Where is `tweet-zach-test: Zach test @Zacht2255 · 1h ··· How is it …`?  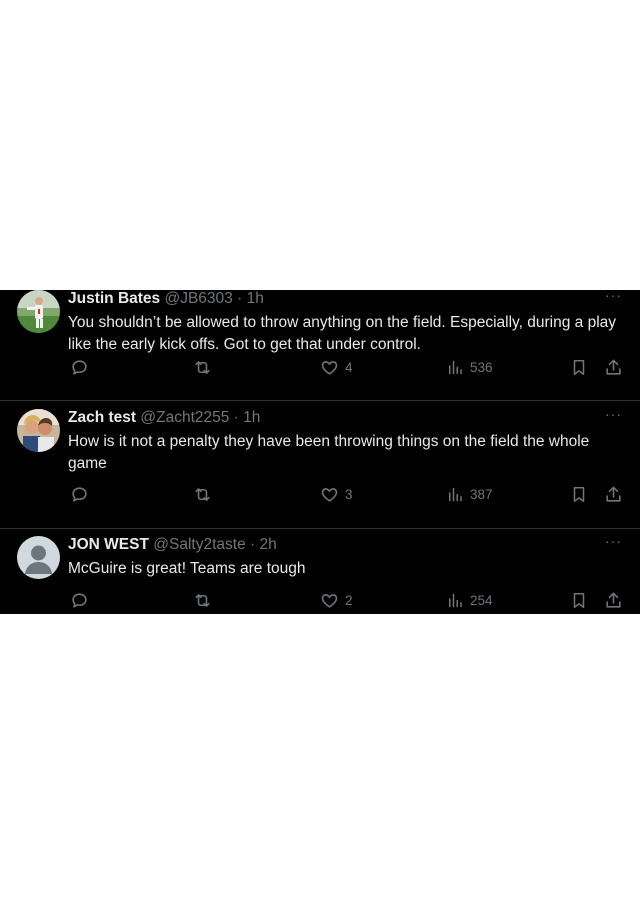 tweet-zach-test: Zach test @Zacht2255 · 1h ··· How is it … is located at coordinates (320, 464).